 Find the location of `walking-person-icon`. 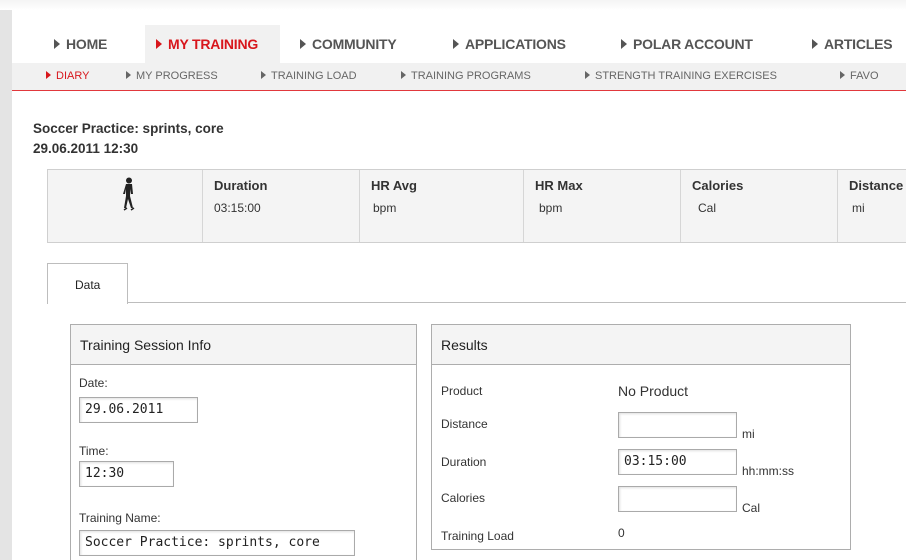

walking-person-icon is located at coordinates (129, 194).